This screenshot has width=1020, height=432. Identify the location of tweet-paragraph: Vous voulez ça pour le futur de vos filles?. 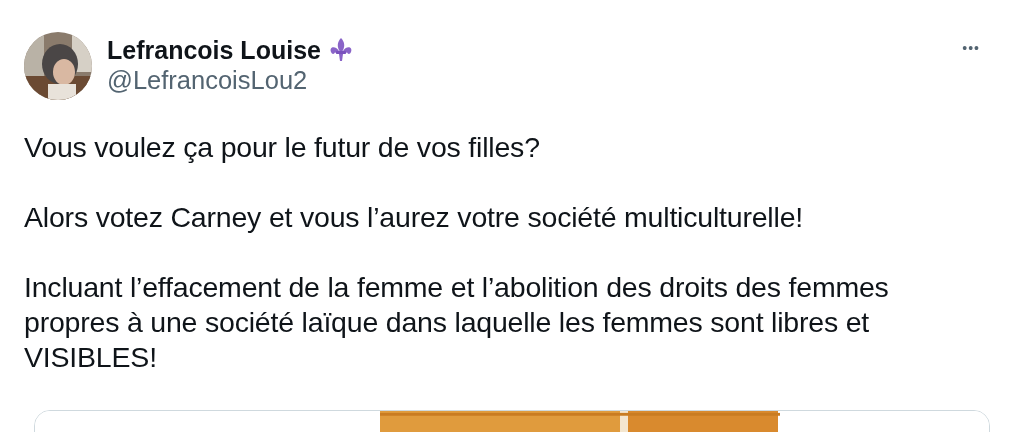
(282, 147).